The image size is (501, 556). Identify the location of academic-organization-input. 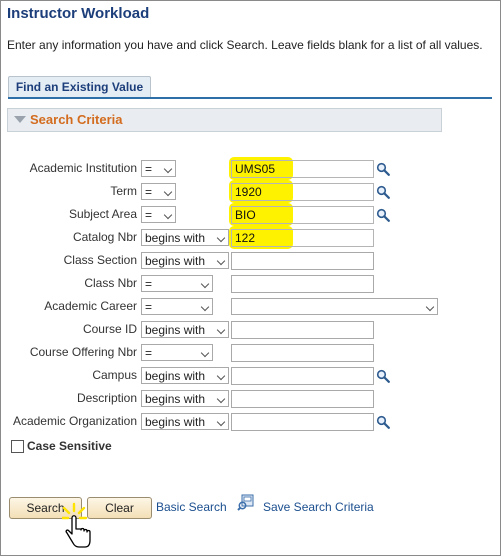
(302, 422).